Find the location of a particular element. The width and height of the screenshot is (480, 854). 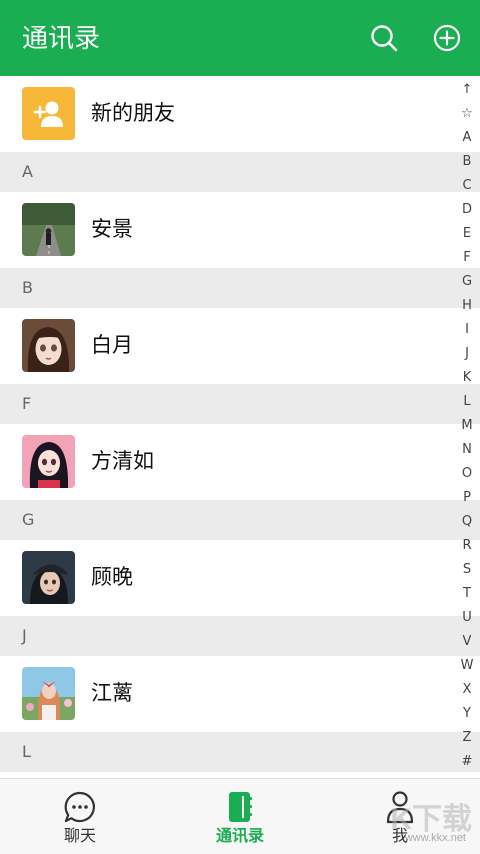

search-icon is located at coordinates (384, 38).